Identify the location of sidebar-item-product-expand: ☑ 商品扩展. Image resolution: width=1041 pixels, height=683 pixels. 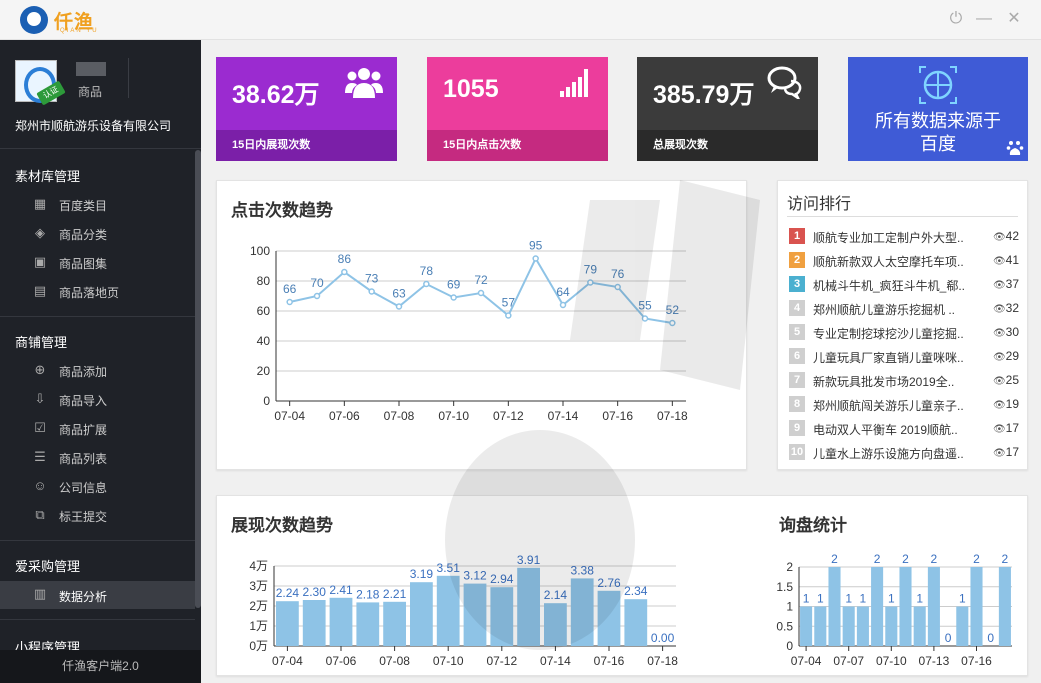
(97, 428).